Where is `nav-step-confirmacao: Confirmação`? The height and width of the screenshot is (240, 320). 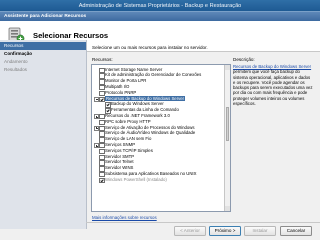
nav-step-confirmacao: Confirmação is located at coordinates (43, 54).